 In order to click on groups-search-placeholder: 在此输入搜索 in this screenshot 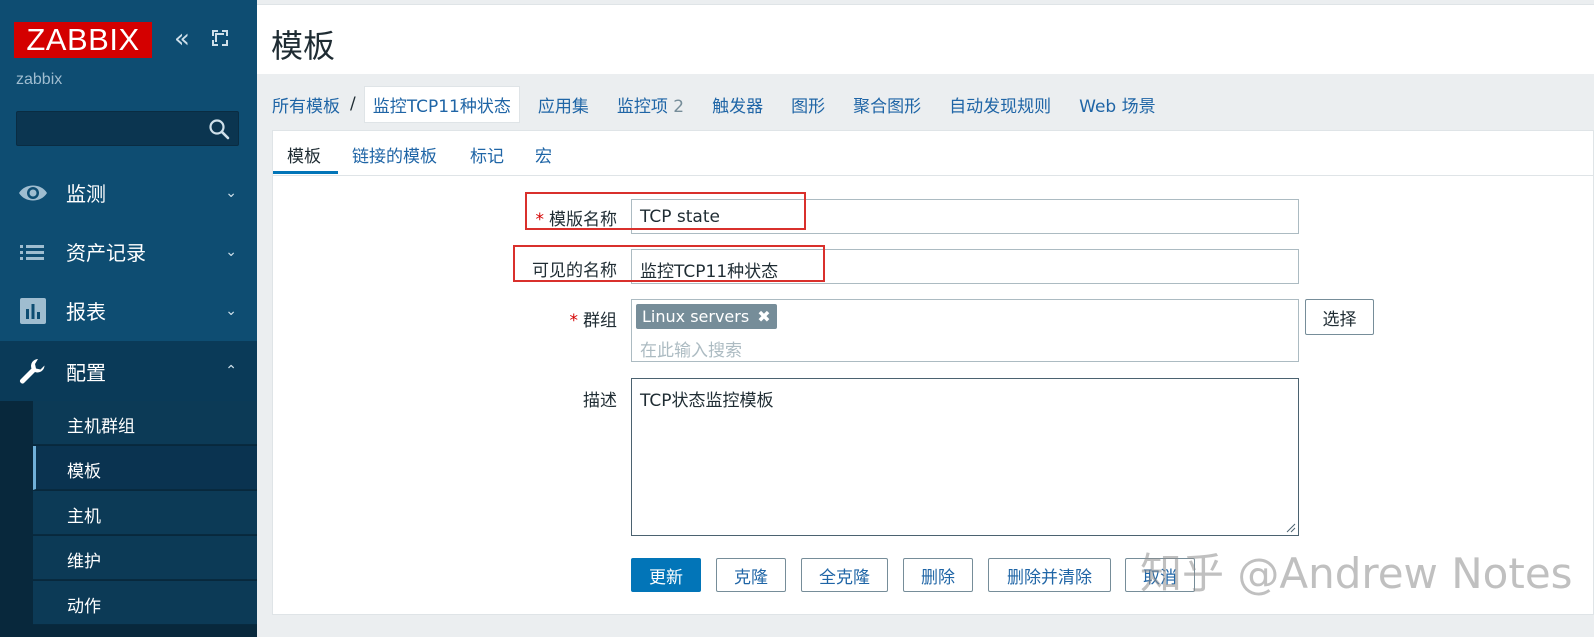, I will do `click(691, 348)`.